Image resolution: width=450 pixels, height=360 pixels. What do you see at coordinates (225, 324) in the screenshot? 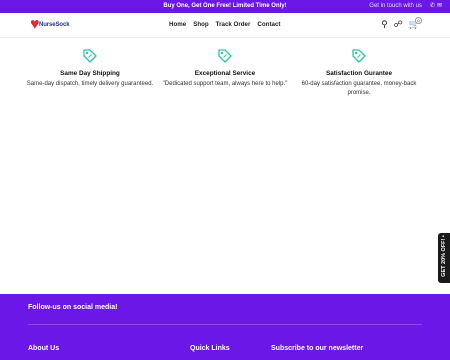
I see `footer-divider` at bounding box center [225, 324].